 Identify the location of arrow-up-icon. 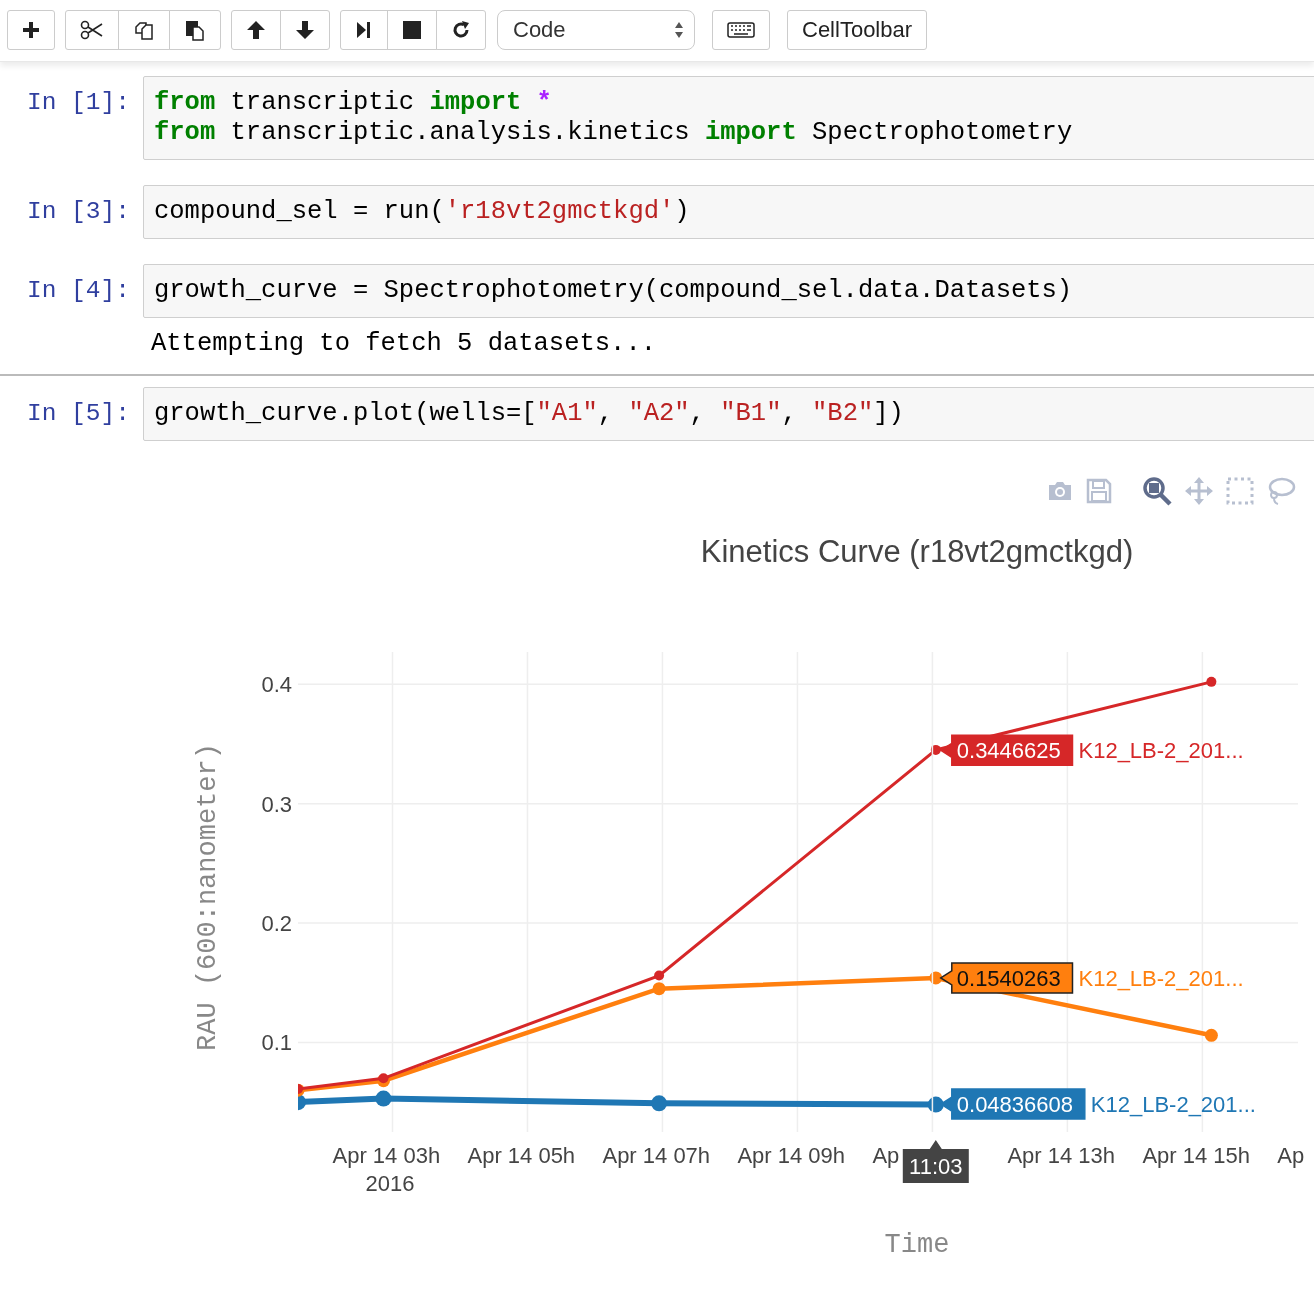
(256, 30).